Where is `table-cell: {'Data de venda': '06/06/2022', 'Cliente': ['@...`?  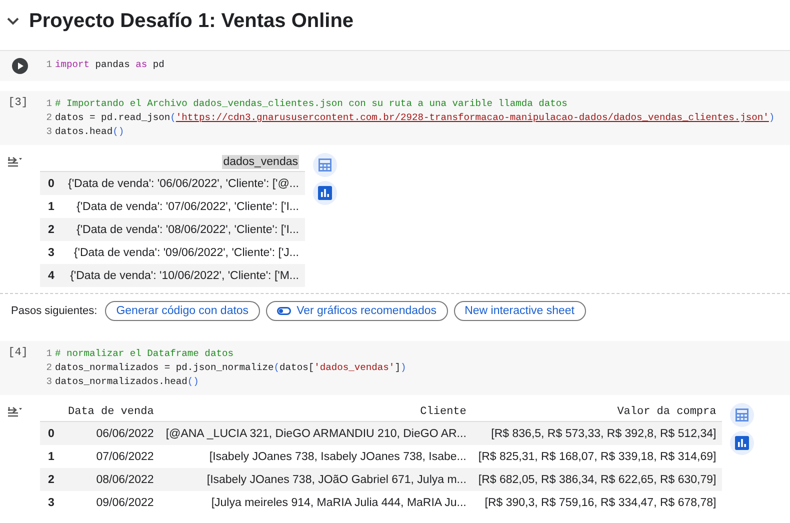 table-cell: {'Data de venda': '06/06/2022', 'Cliente': ['@... is located at coordinates (183, 183).